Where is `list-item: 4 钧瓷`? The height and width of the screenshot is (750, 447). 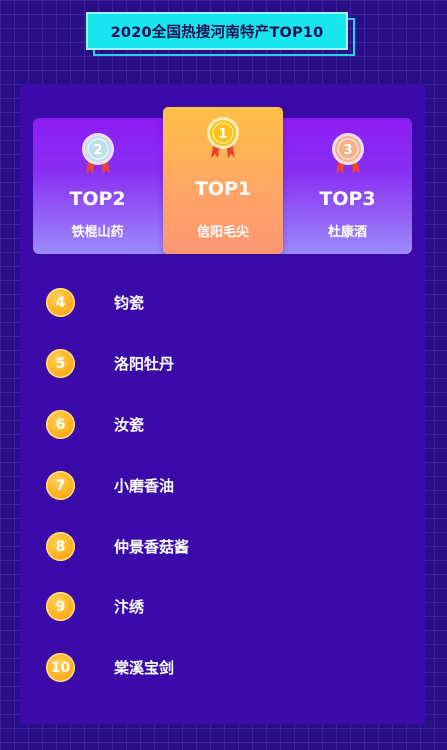 list-item: 4 钧瓷 is located at coordinates (211, 303).